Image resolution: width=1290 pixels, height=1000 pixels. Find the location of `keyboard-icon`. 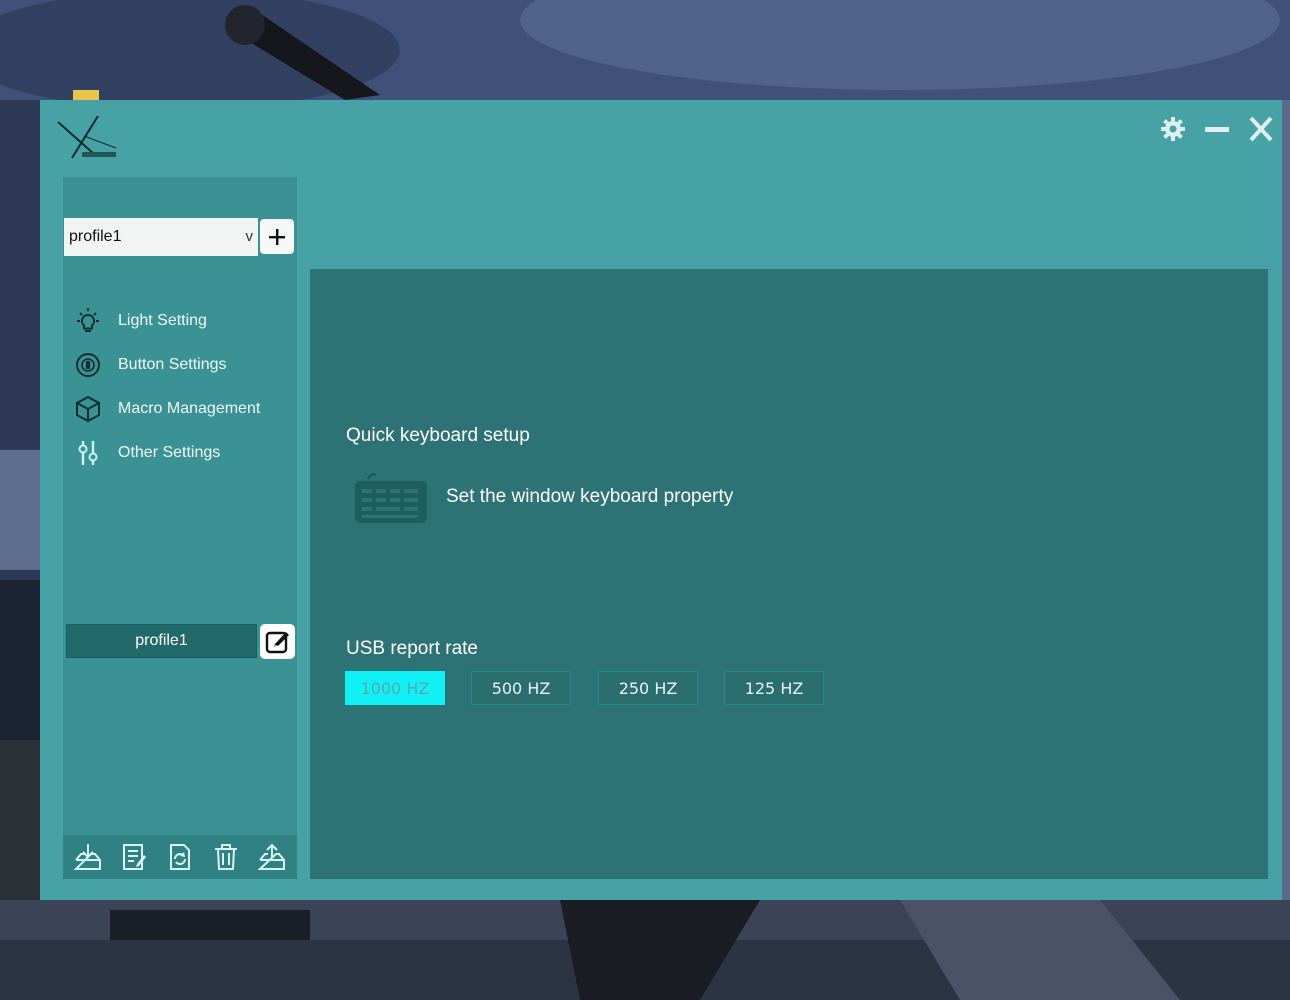

keyboard-icon is located at coordinates (391, 498).